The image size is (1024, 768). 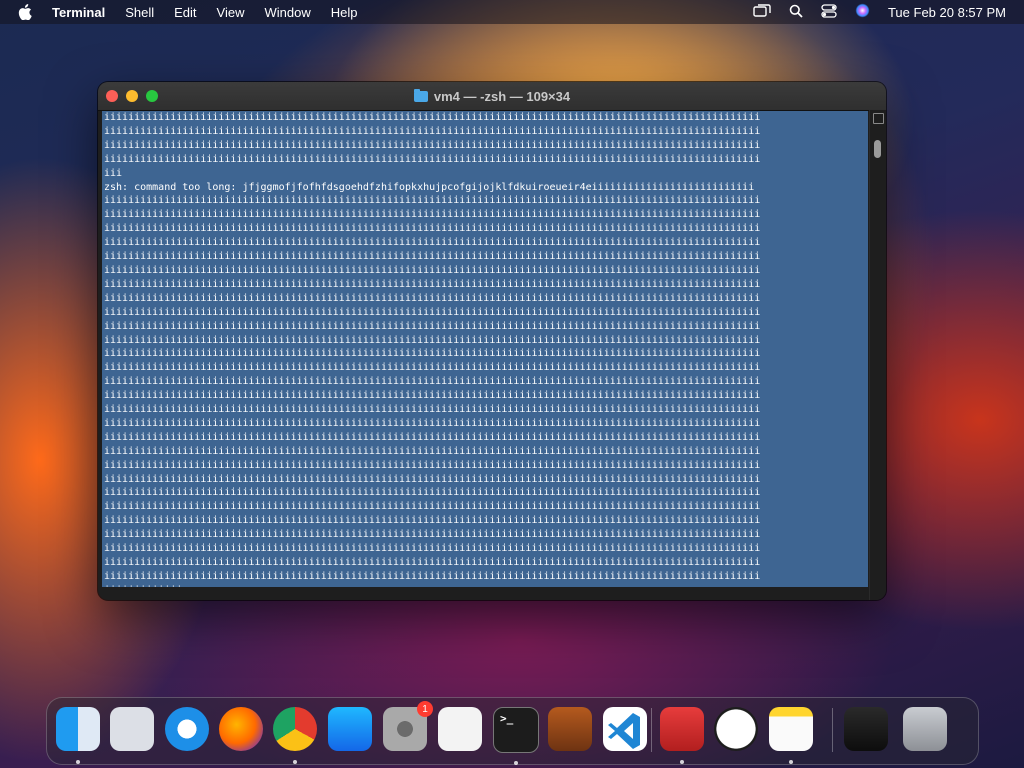 I want to click on terminal-line: iiiiiiiiiiiii, so click(x=485, y=585).